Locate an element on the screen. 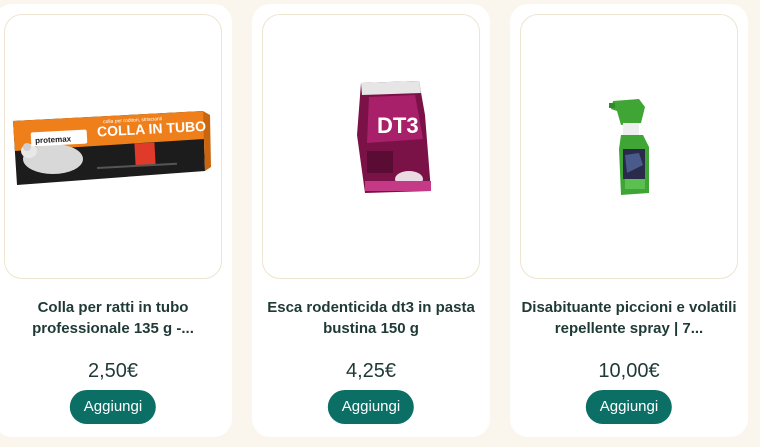  product-price: 2,50€ is located at coordinates (113, 371).